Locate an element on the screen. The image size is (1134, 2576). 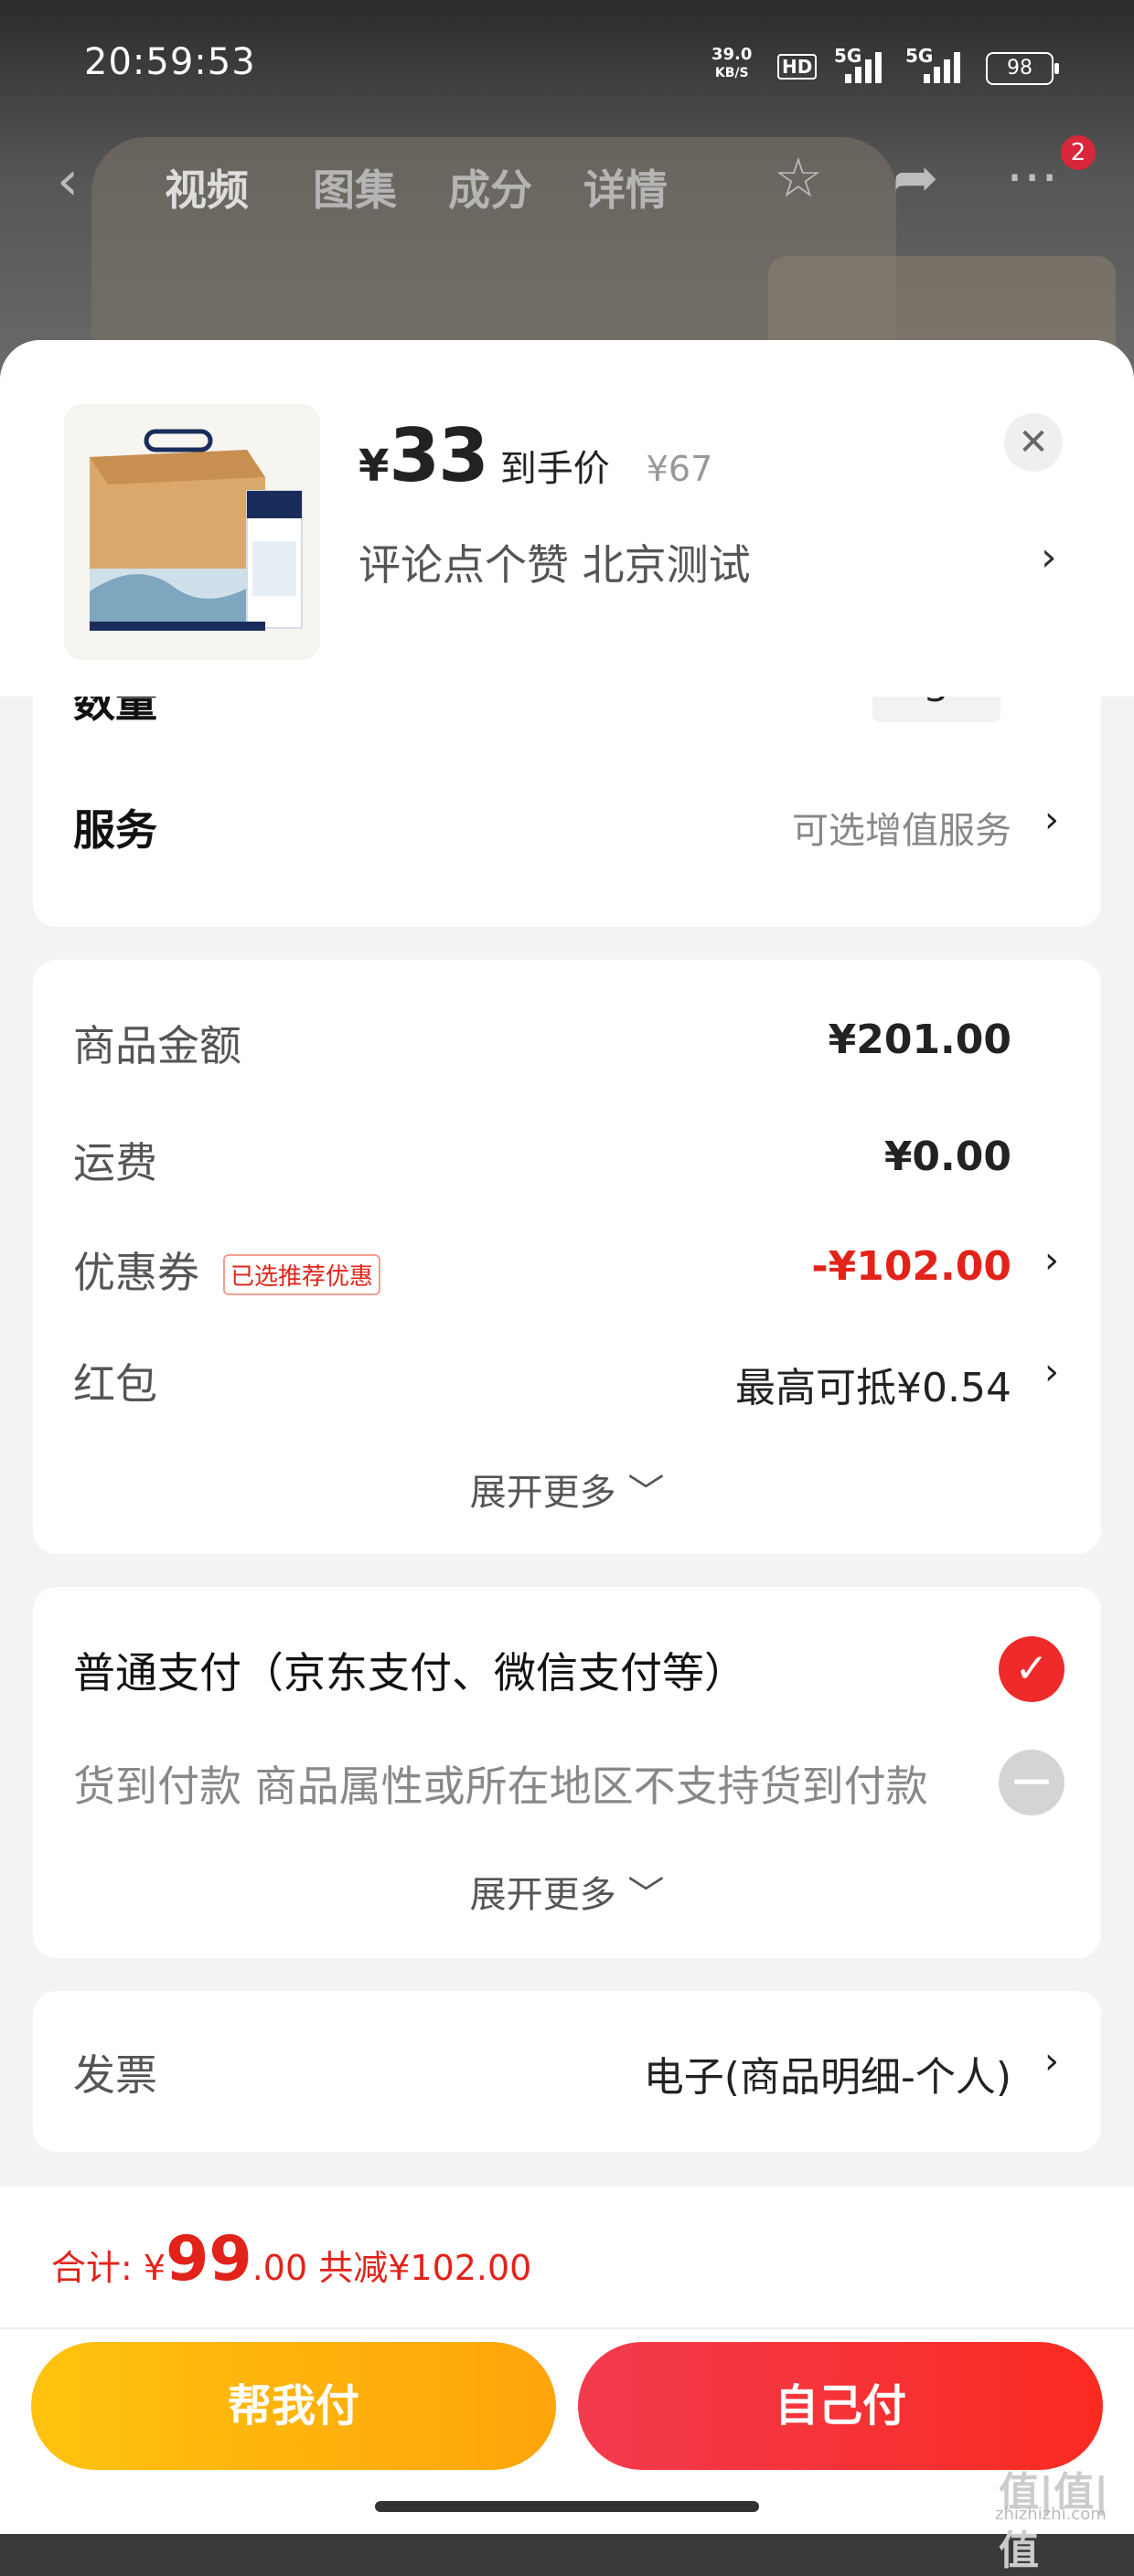
total-label: 合计: ¥ is located at coordinates (108, 2268).